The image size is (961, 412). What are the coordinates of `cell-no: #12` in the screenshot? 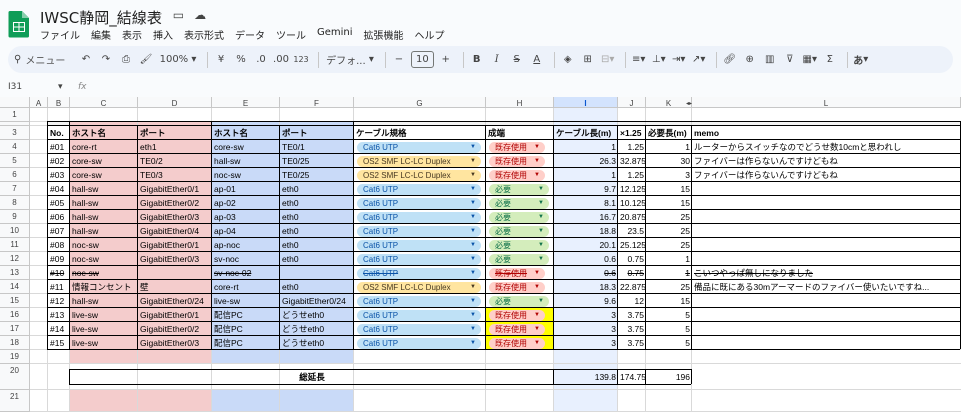 It's located at (59, 301).